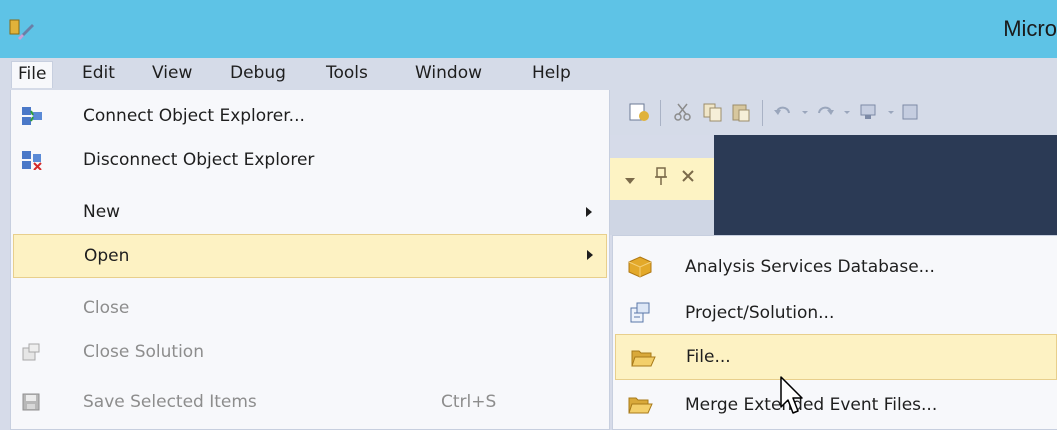  Describe the element at coordinates (661, 178) in the screenshot. I see `pin-icon` at that location.